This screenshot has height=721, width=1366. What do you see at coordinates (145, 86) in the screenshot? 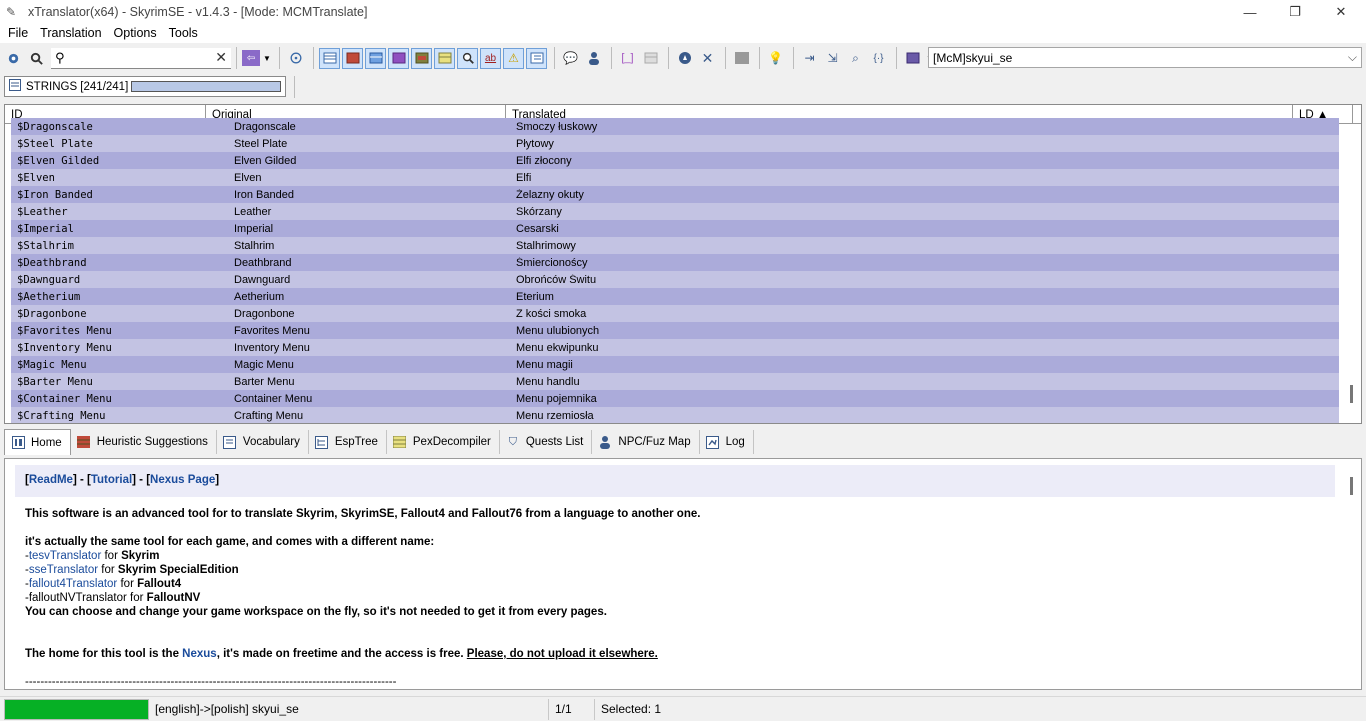
I see `strings-tab: STRINGS [241/241]` at bounding box center [145, 86].